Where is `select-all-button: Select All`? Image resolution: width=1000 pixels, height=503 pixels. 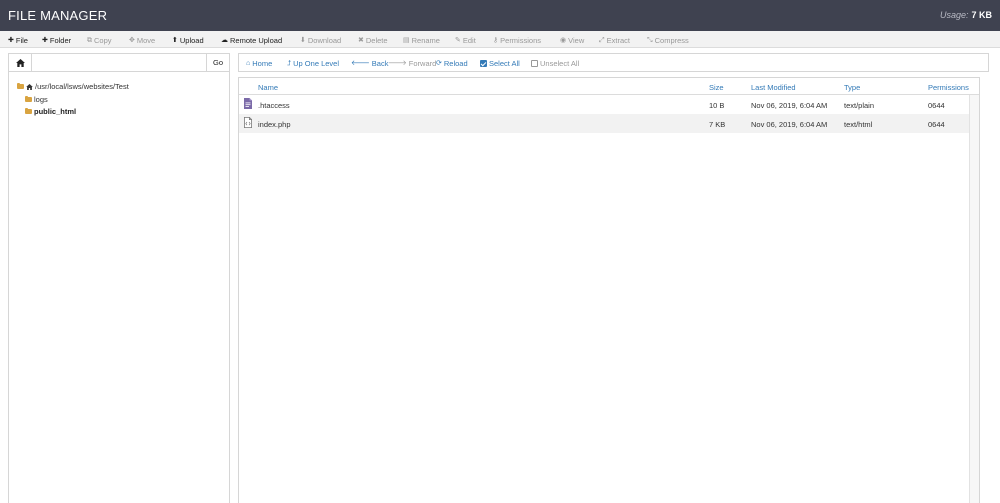
select-all-button: Select All is located at coordinates (500, 63).